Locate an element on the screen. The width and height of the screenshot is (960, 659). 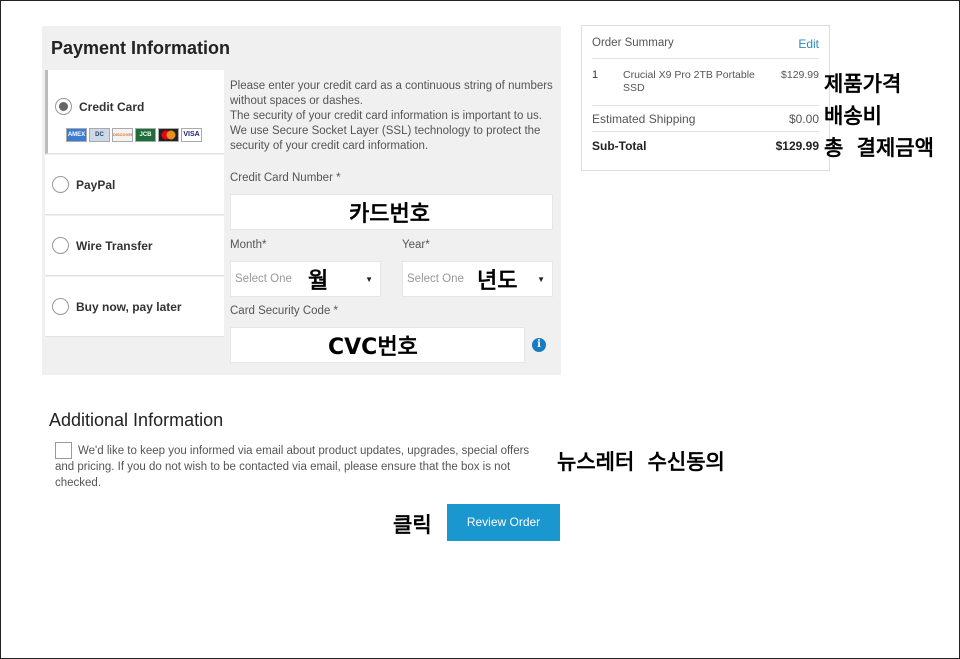
discover-logo: DISCOVER is located at coordinates (122, 135).